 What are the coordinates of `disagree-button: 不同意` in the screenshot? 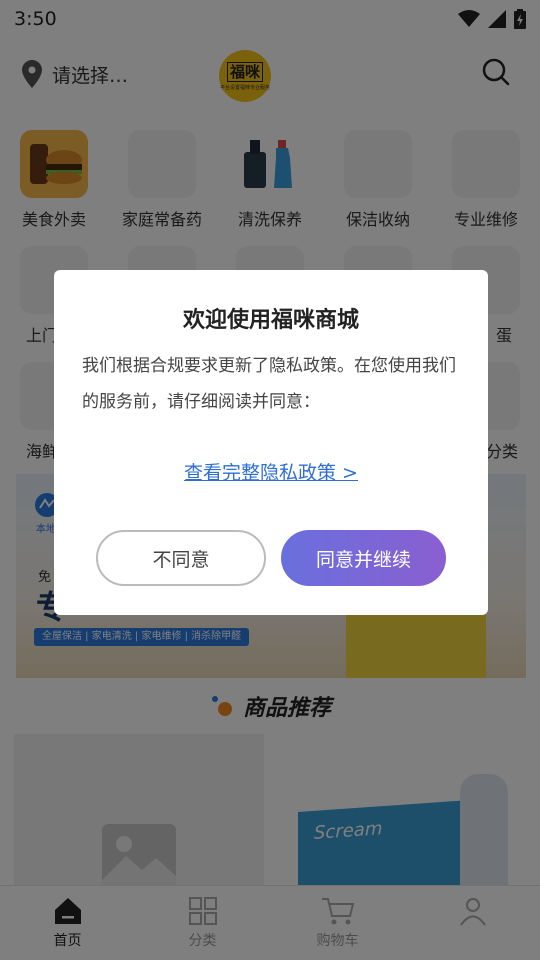 It's located at (181, 558).